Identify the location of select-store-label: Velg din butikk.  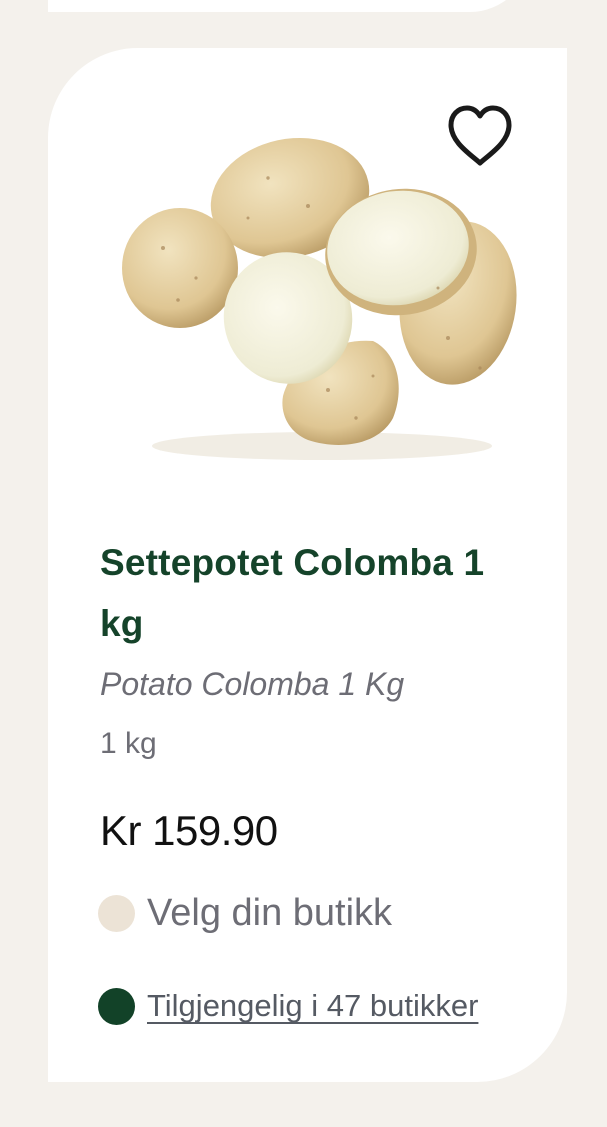
(270, 913).